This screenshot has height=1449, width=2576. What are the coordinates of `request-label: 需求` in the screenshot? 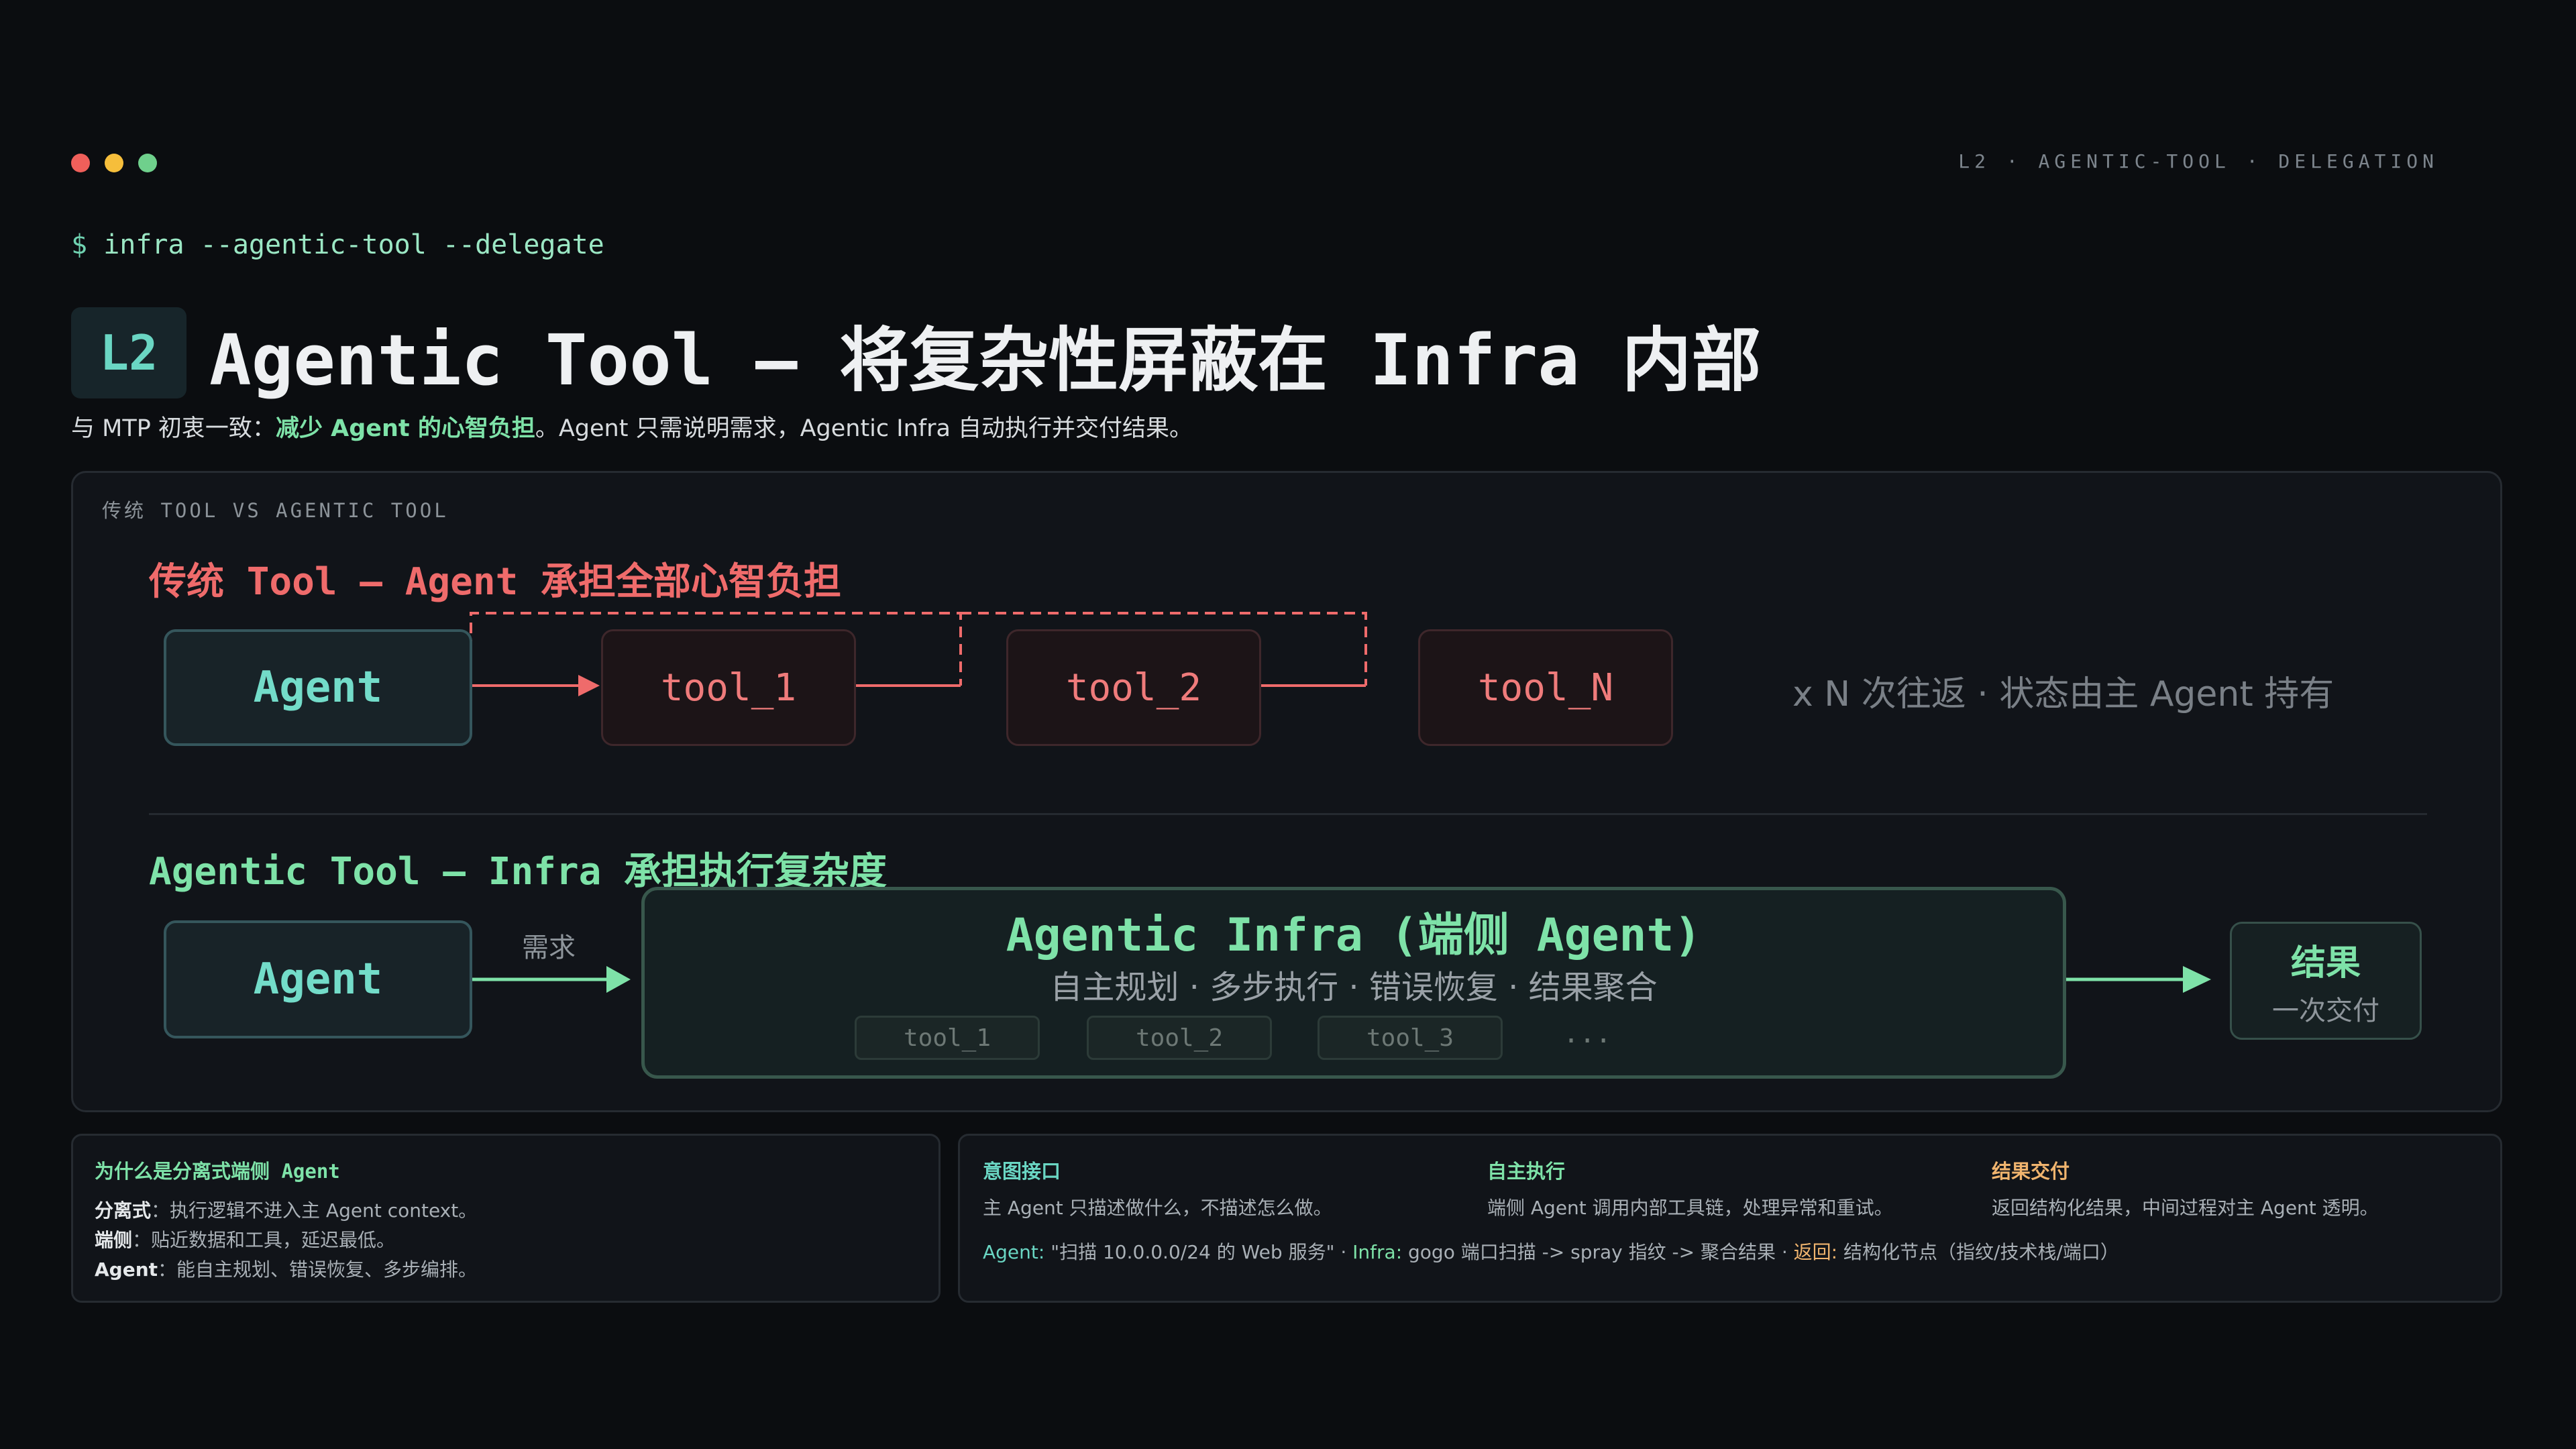 It's located at (549, 947).